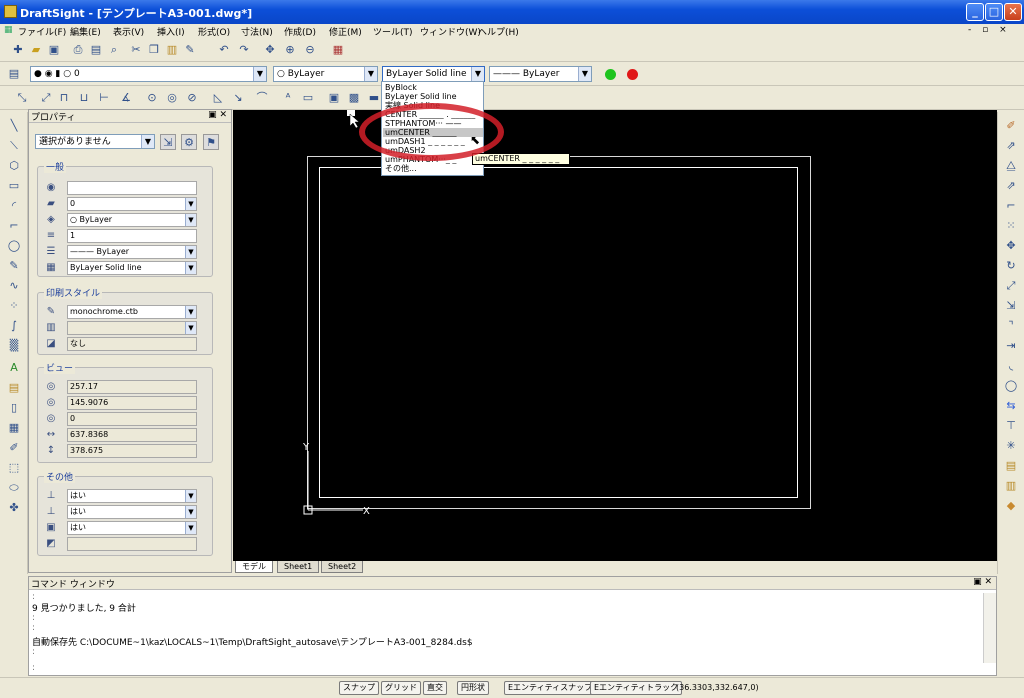 The width and height of the screenshot is (1024, 698). Describe the element at coordinates (982, 582) in the screenshot. I see `command-window-controls: ▣ ✕` at that location.